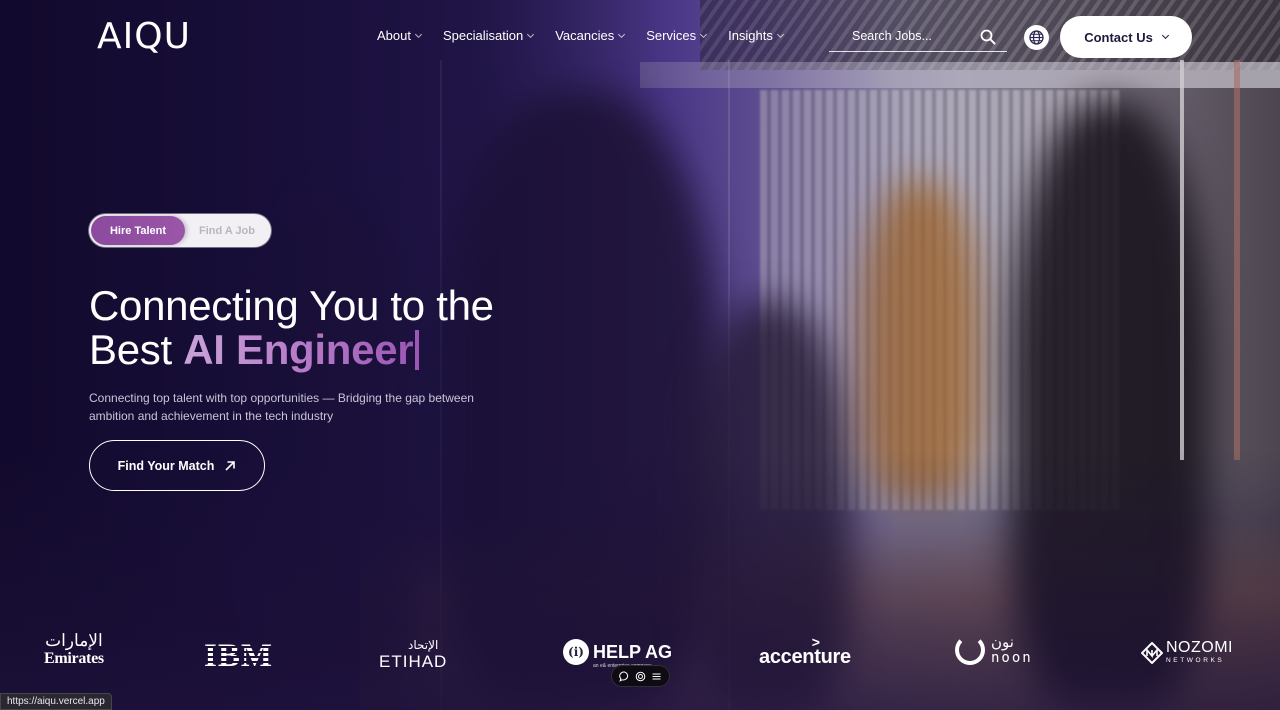 Image resolution: width=1280 pixels, height=710 pixels. I want to click on headline-prefix: Best, so click(136, 349).